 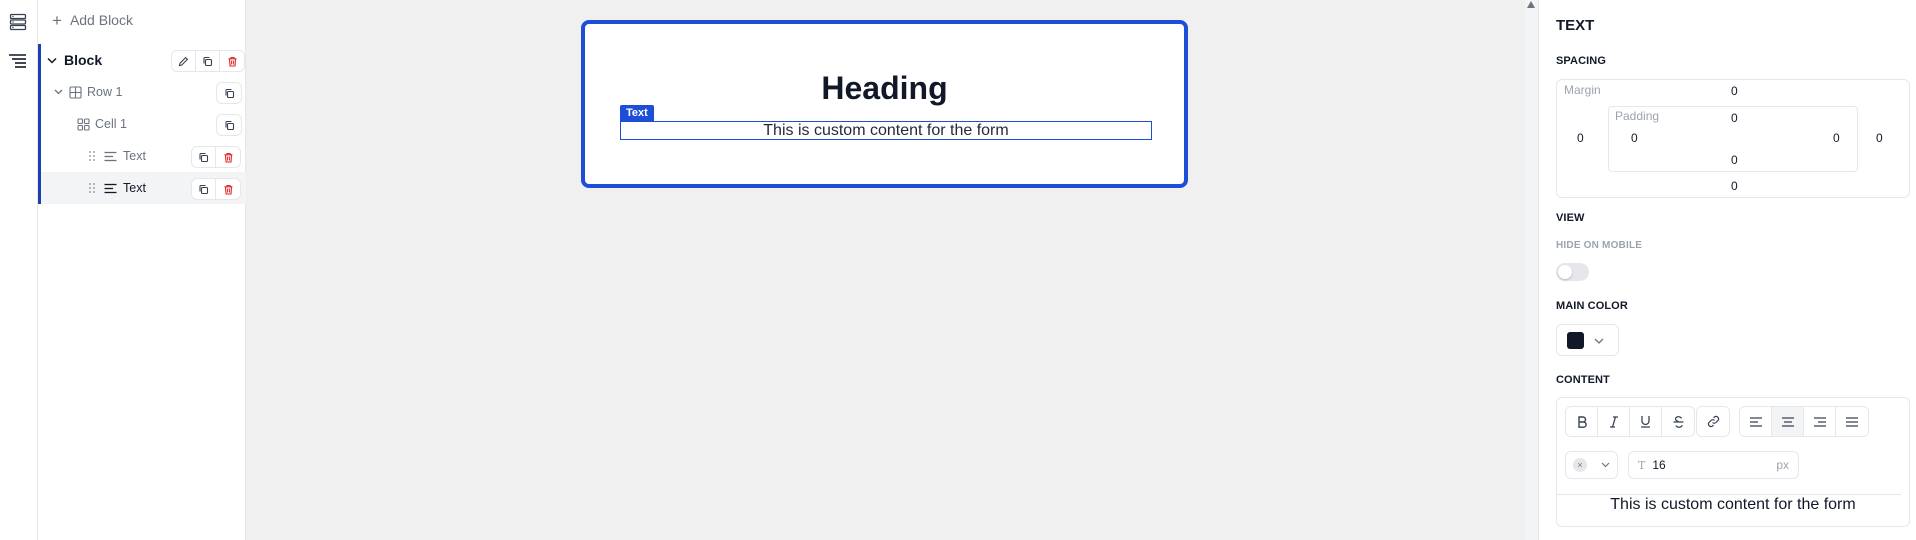 What do you see at coordinates (1565, 272) in the screenshot?
I see `toggle-knob` at bounding box center [1565, 272].